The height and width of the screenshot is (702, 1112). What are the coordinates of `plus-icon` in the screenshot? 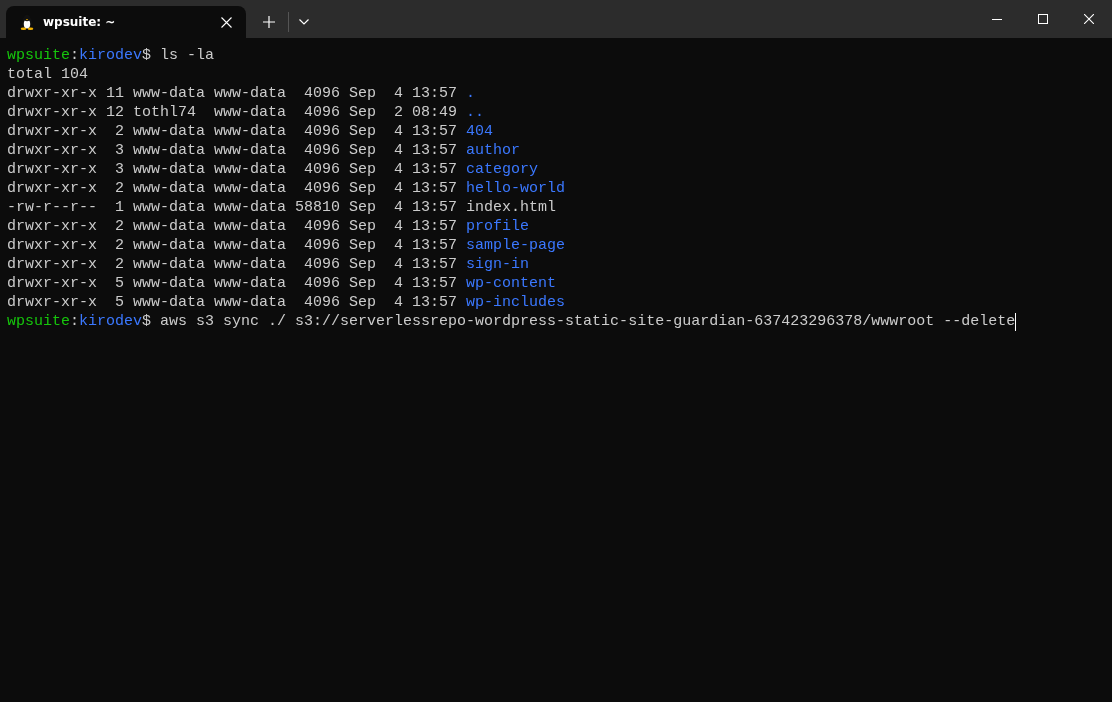 It's located at (269, 22).